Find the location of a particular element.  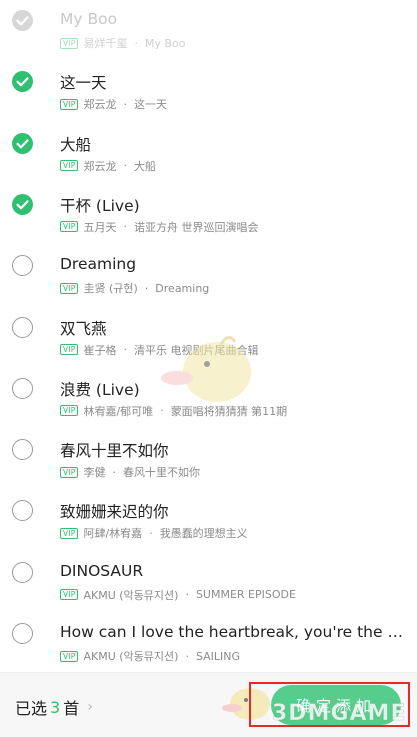

chevron-right-icon: › is located at coordinates (90, 707).